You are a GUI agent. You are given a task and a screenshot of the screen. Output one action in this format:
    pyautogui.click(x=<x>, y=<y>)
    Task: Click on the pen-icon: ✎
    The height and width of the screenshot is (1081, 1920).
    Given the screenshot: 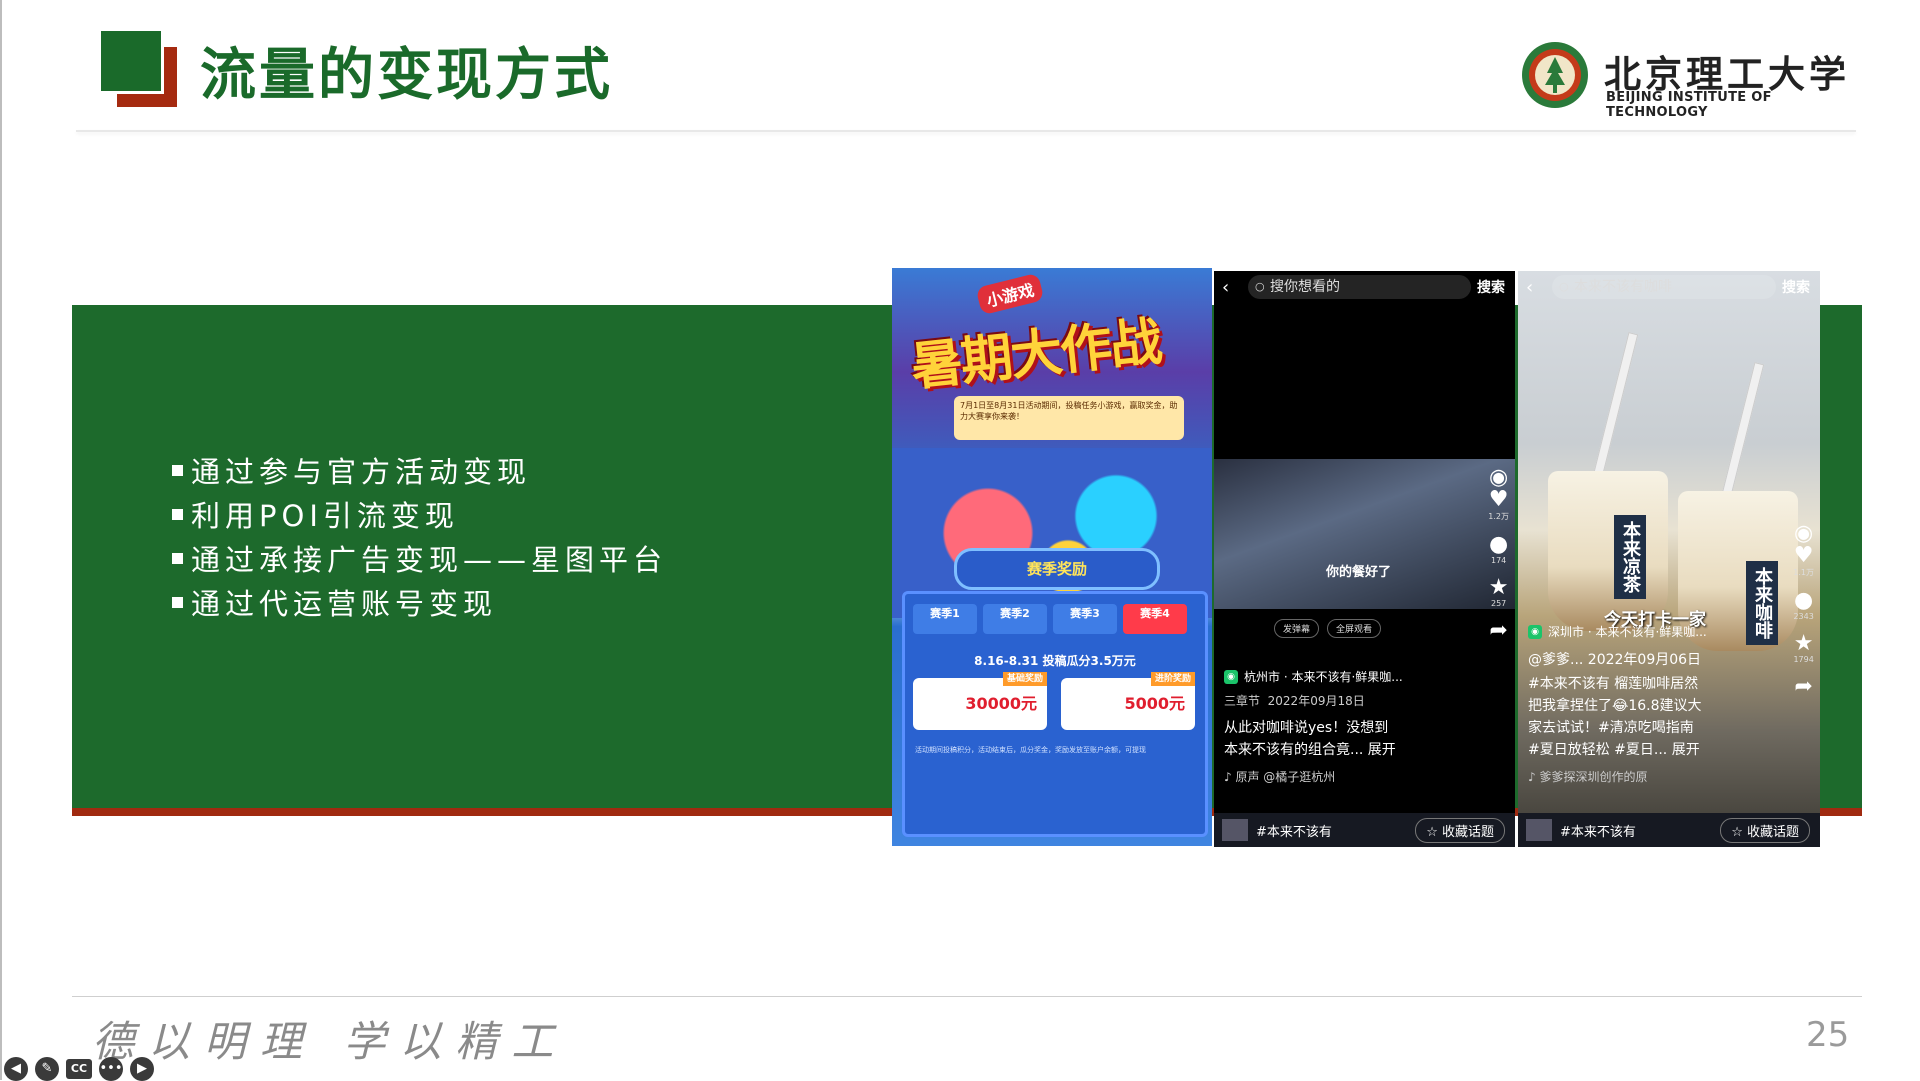 What is the action you would take?
    pyautogui.click(x=47, y=1069)
    